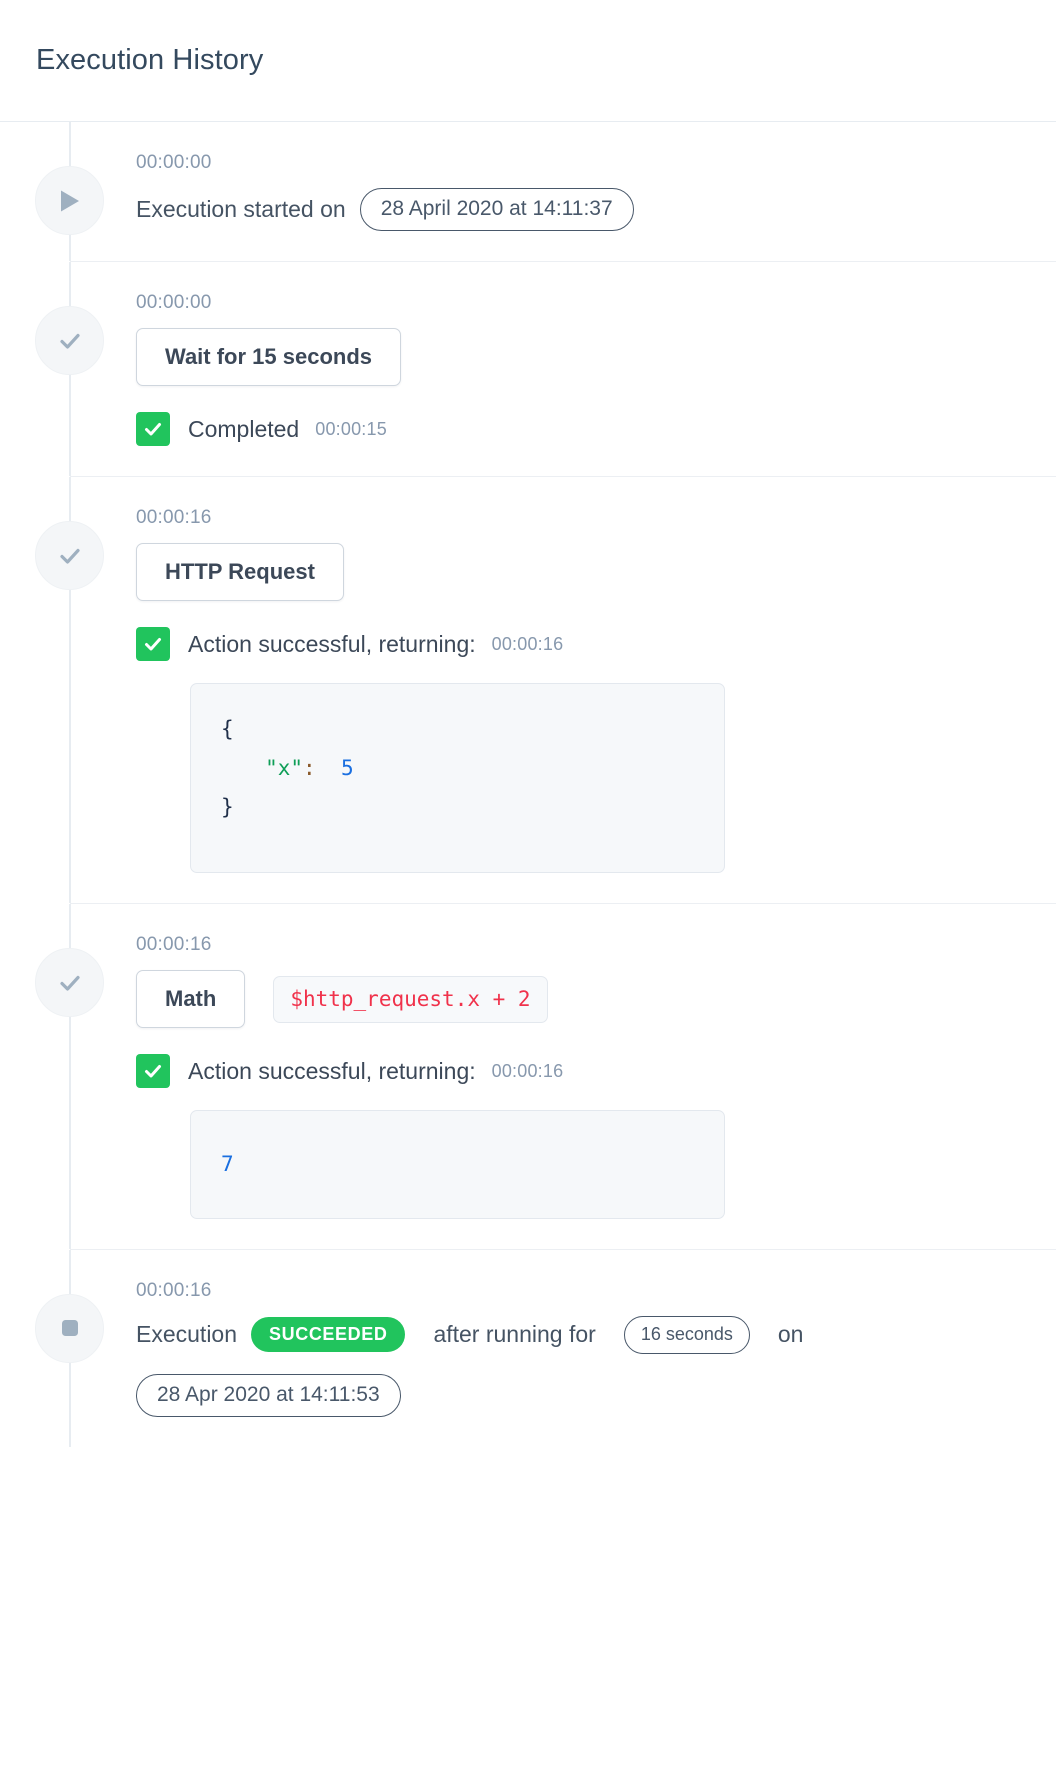 Image resolution: width=1056 pixels, height=1792 pixels. I want to click on entry-node: HTTP Request, so click(584, 572).